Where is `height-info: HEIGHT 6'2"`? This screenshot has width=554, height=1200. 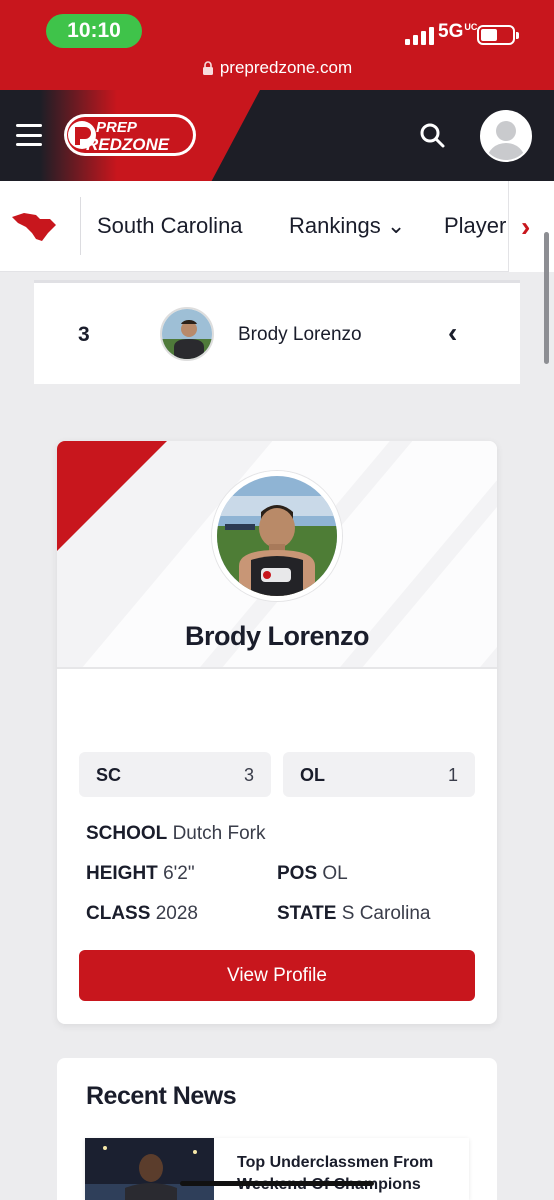 height-info: HEIGHT 6'2" is located at coordinates (140, 874).